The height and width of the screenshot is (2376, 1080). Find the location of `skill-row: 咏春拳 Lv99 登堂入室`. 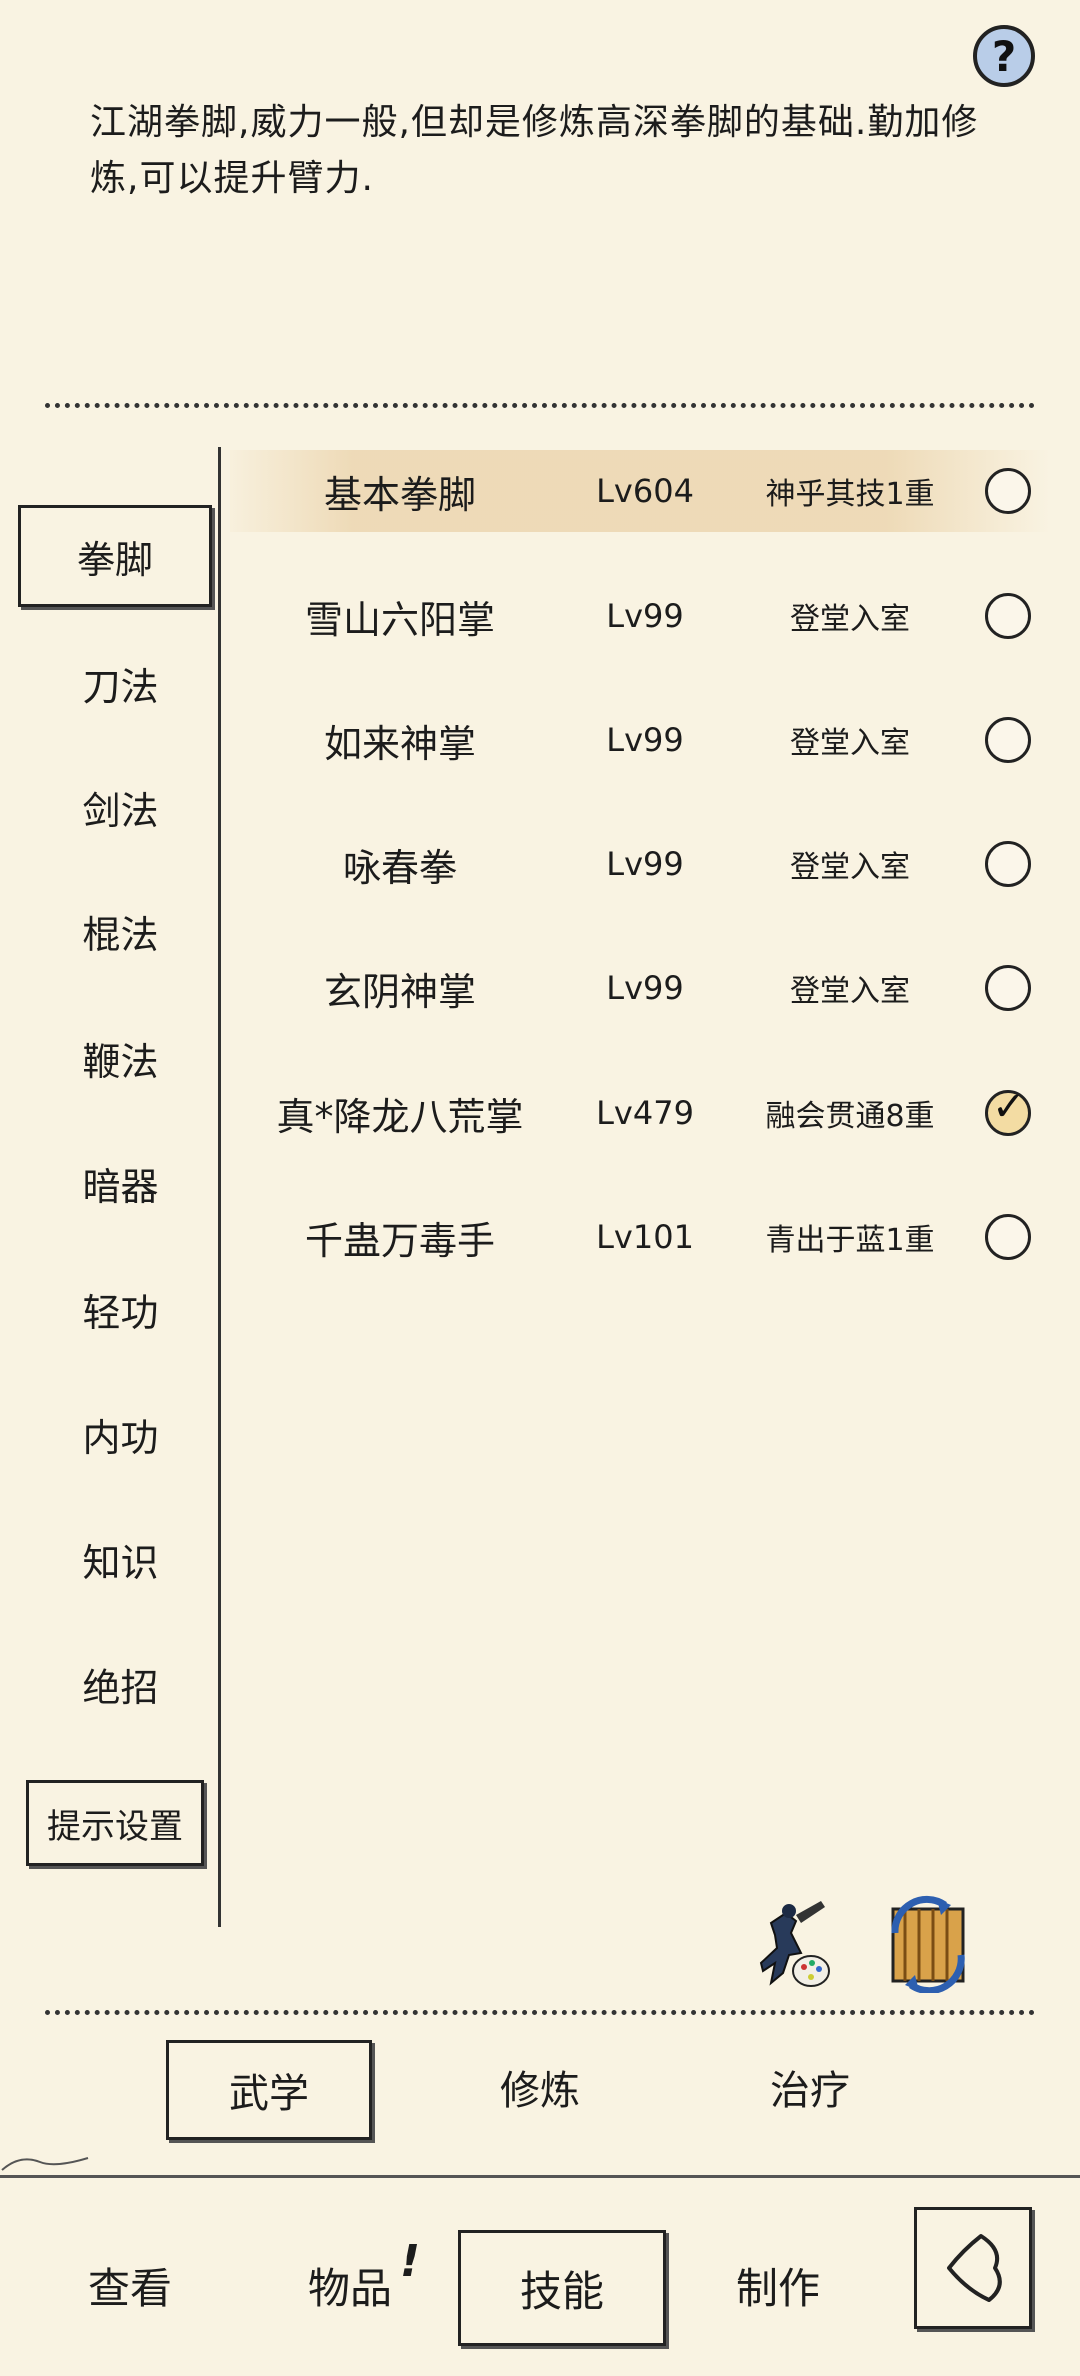

skill-row: 咏春拳 Lv99 登堂入室 is located at coordinates (640, 864).